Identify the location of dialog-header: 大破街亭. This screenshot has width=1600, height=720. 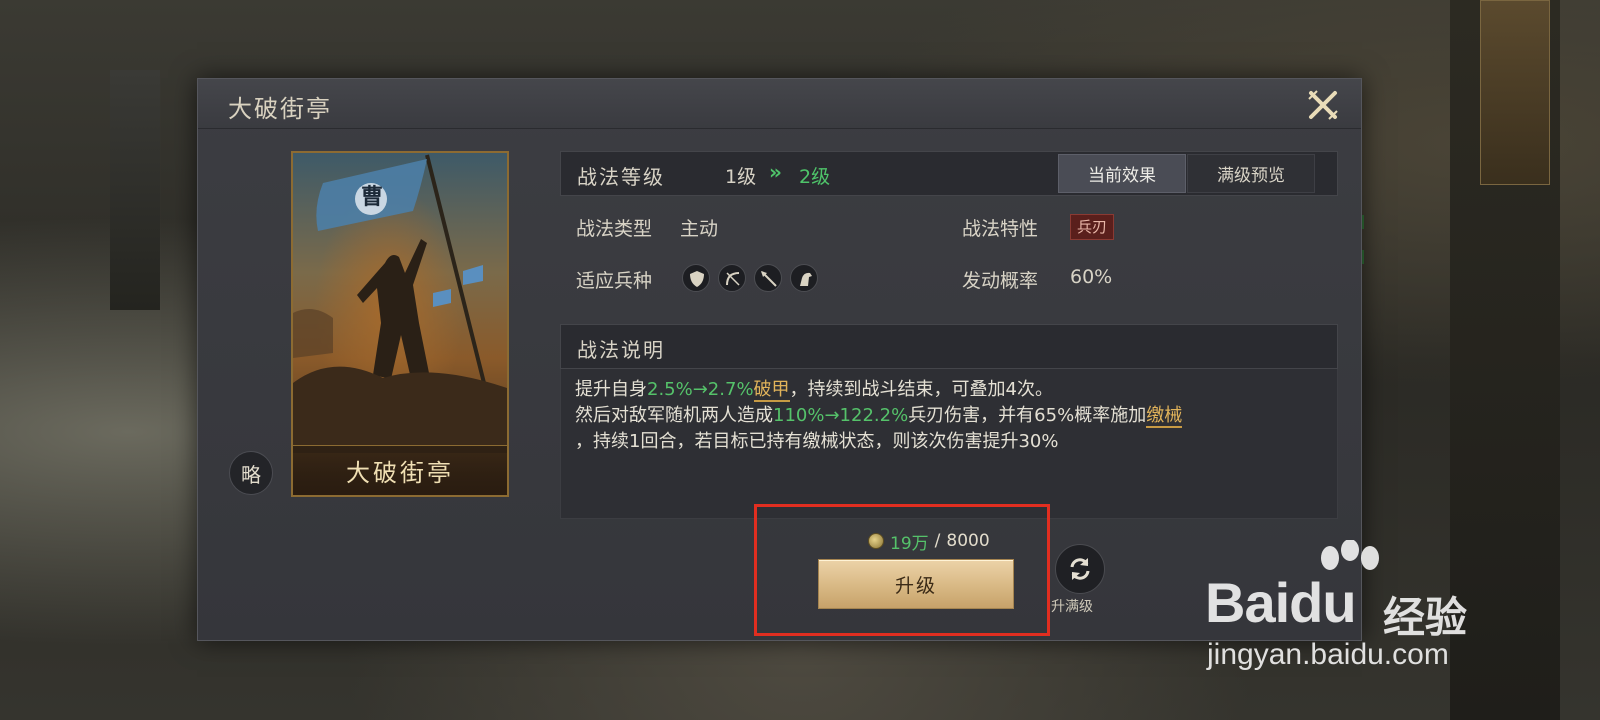
(779, 104).